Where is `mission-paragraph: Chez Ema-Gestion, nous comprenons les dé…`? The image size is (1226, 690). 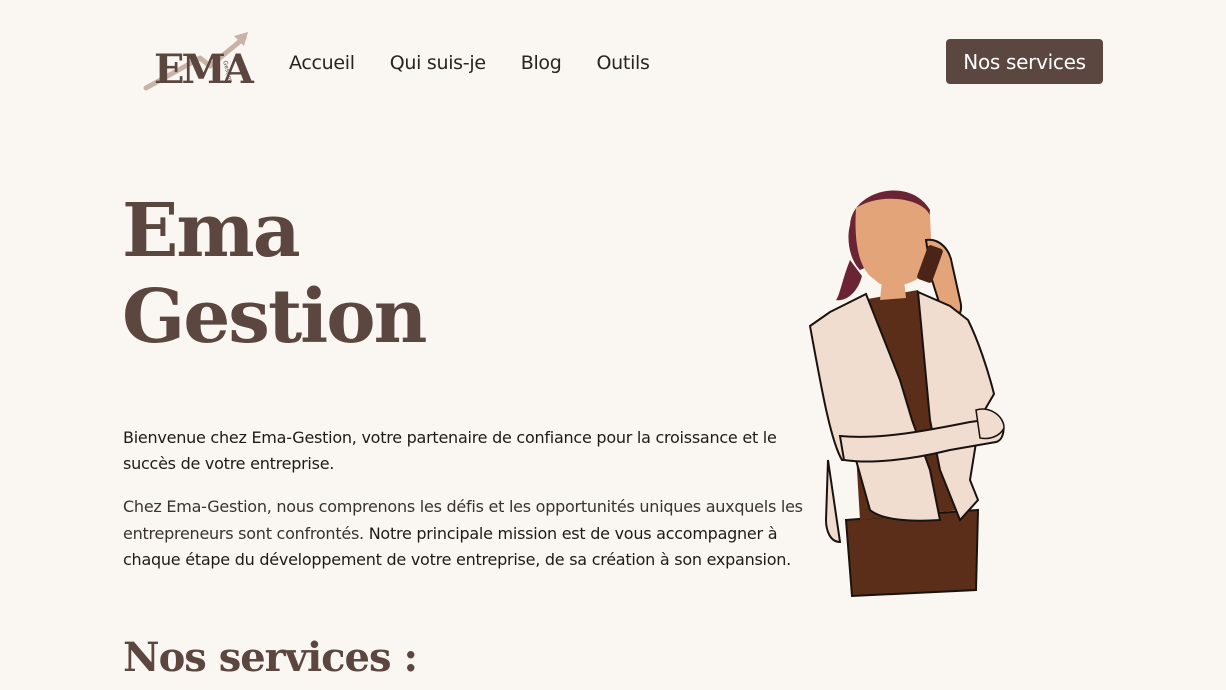
mission-paragraph: Chez Ema-Gestion, nous comprenons les dé… is located at coordinates (468, 534).